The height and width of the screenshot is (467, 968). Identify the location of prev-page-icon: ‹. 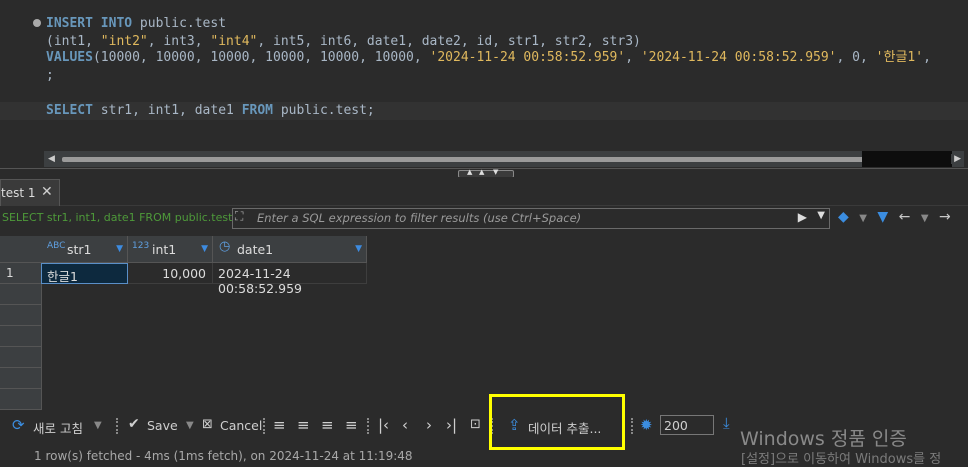
(405, 425).